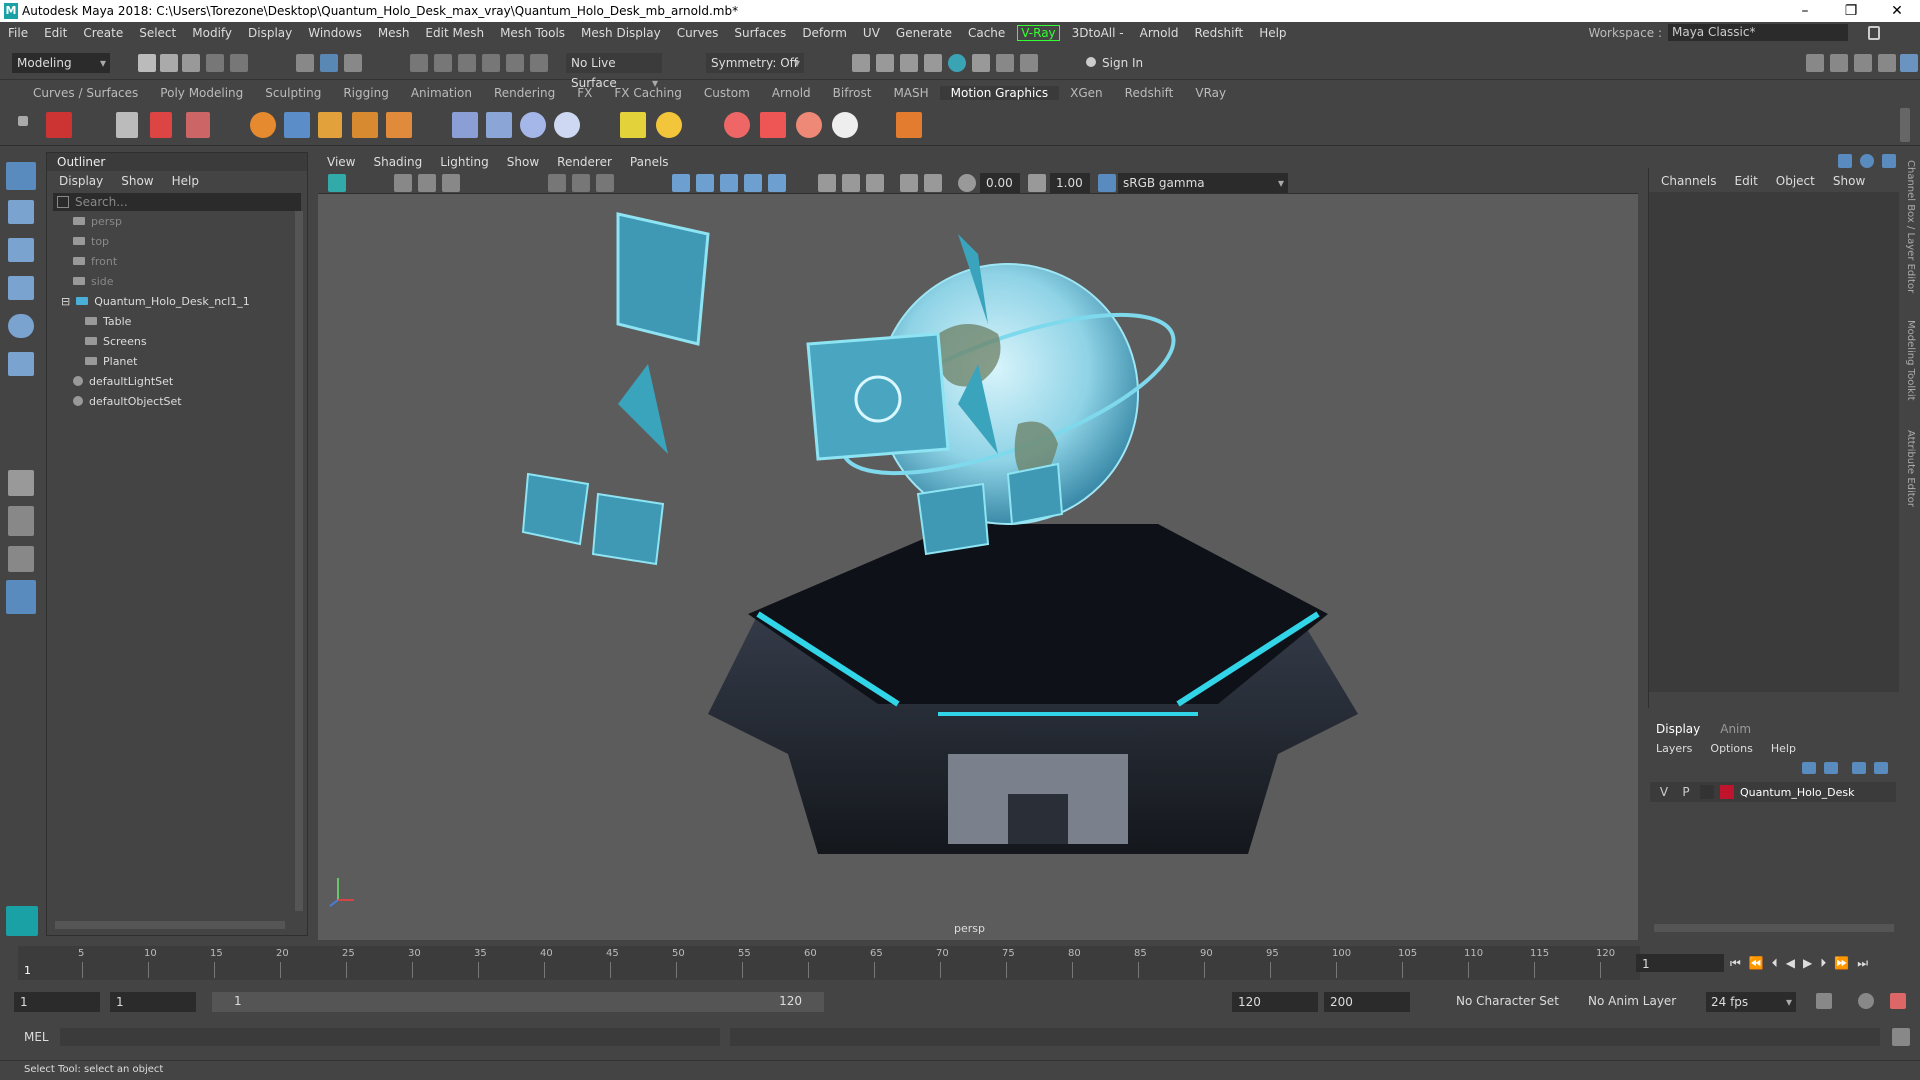  What do you see at coordinates (875, 183) in the screenshot?
I see `antialias-icon` at bounding box center [875, 183].